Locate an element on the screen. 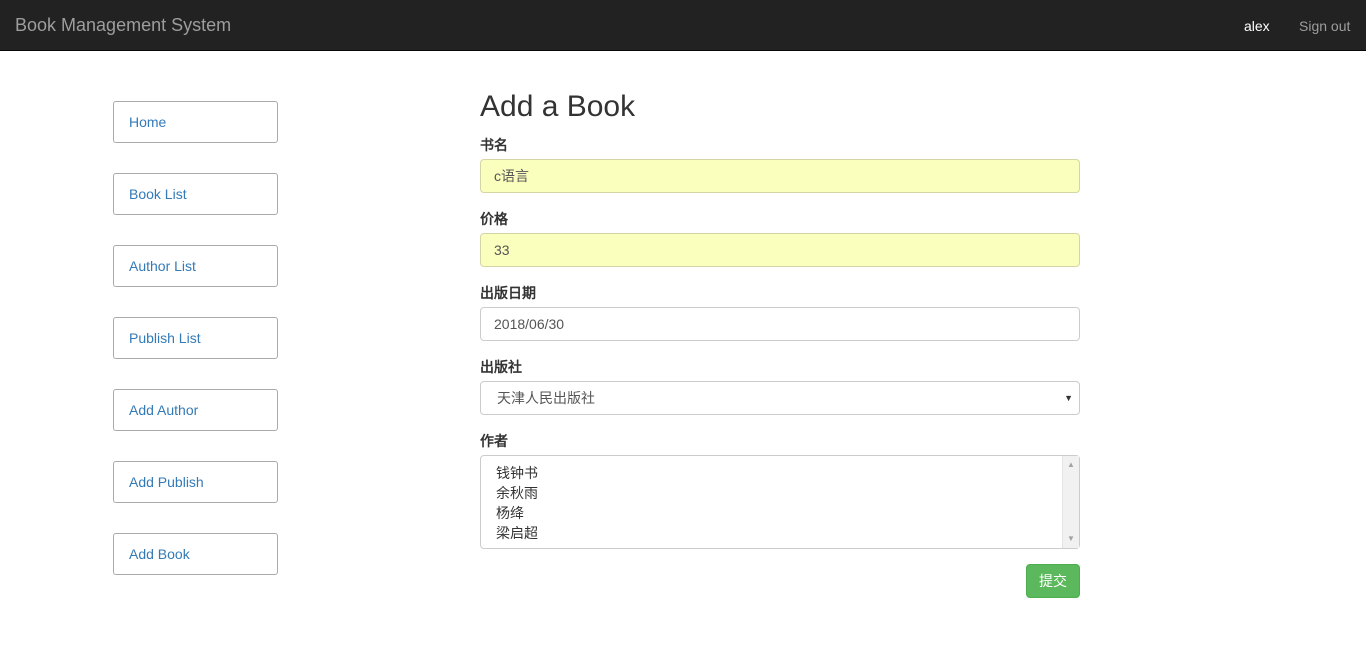 The width and height of the screenshot is (1366, 662). sidebar-item-home: Home is located at coordinates (195, 122).